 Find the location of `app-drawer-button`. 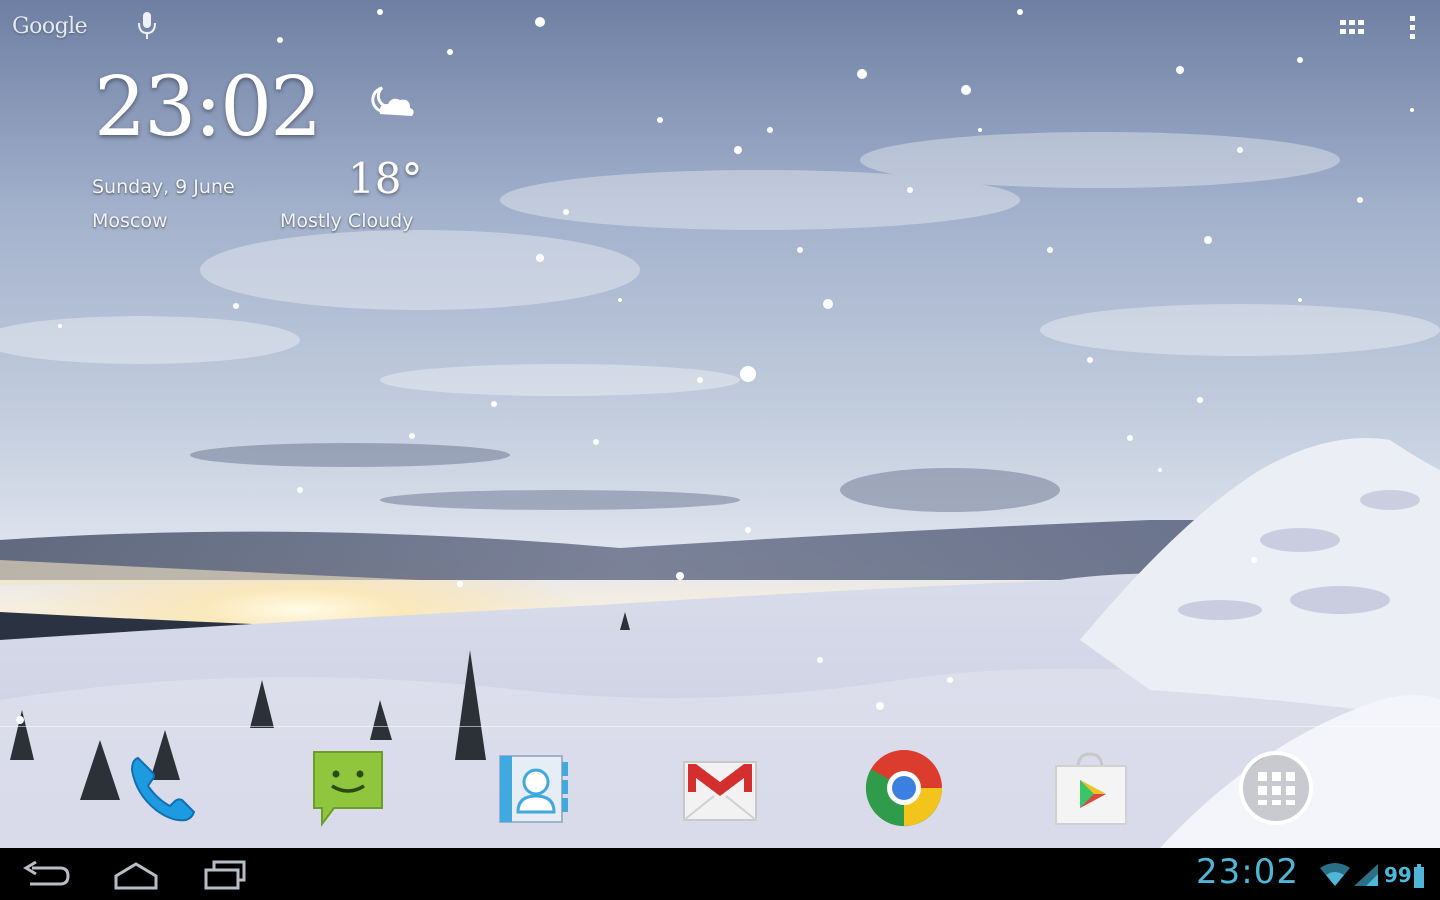

app-drawer-button is located at coordinates (1276, 788).